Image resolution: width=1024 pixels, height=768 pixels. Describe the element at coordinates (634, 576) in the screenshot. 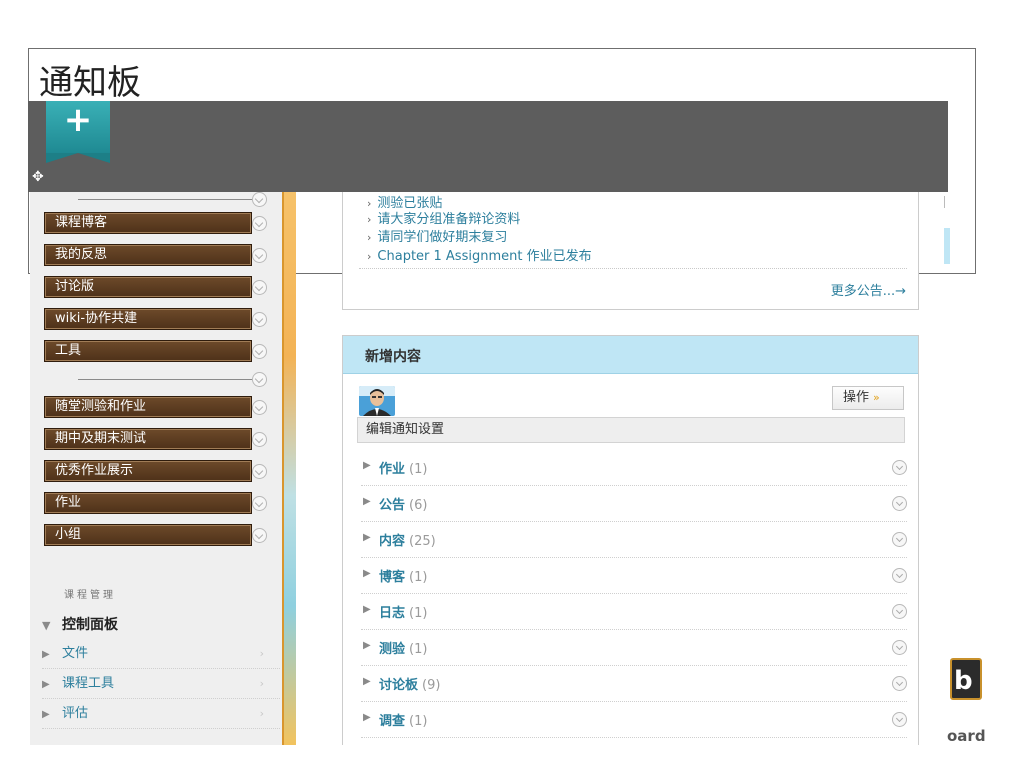

I see `category-row-blogs: ▶ 博客 (1)` at that location.